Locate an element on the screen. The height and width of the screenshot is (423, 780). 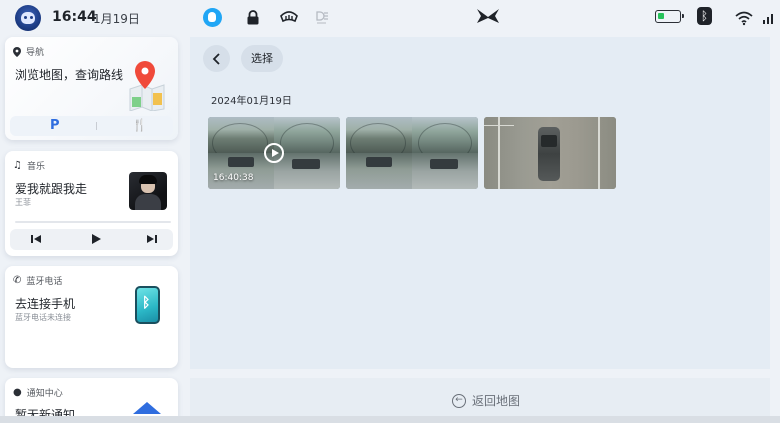
chevron-left-icon is located at coordinates (216, 58).